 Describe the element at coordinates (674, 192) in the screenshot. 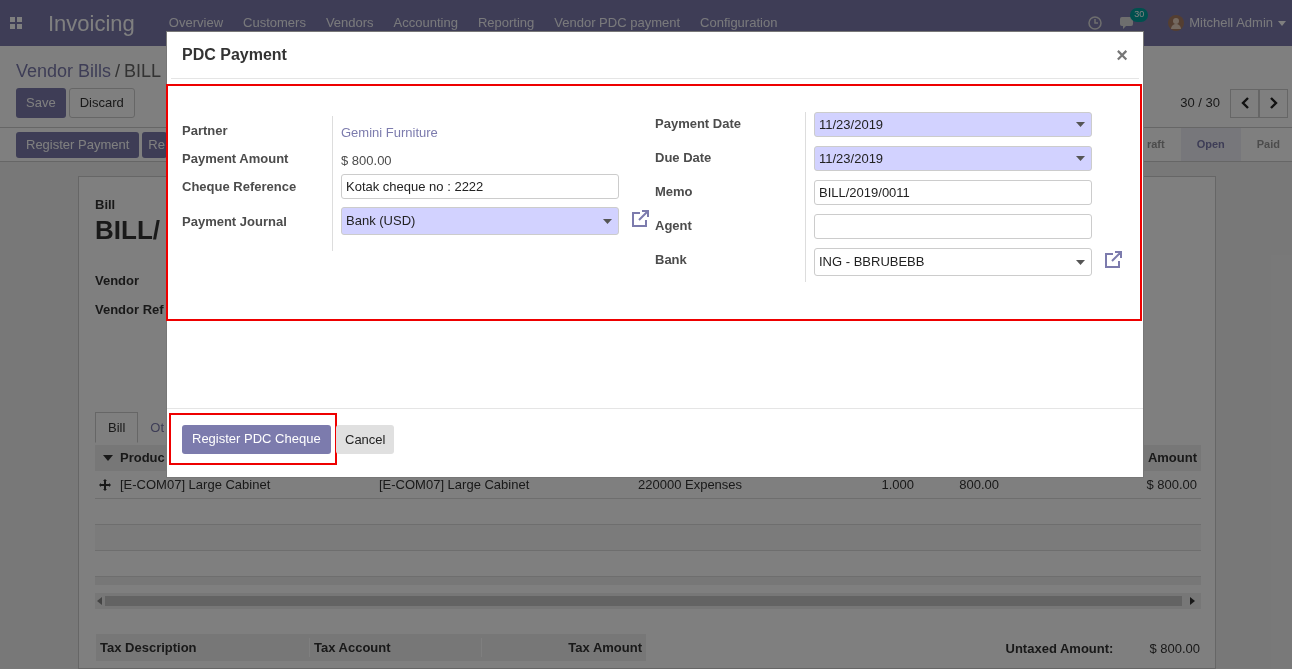

I see `field-label: Memo` at that location.